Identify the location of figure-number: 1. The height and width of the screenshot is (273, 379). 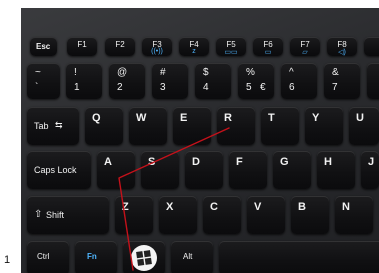
(7, 260).